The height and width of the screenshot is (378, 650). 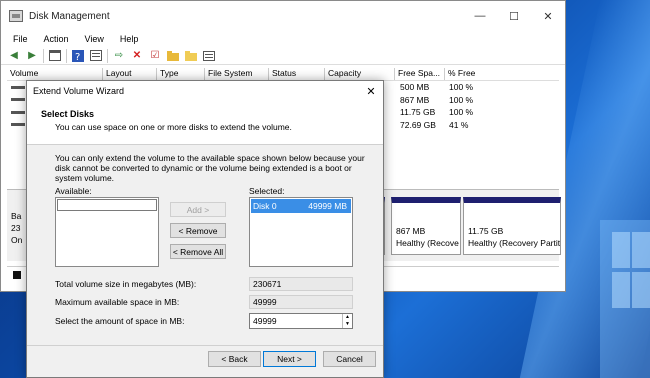 What do you see at coordinates (283, 16) in the screenshot?
I see `title-bar: Disk Management — ☐ ✕` at bounding box center [283, 16].